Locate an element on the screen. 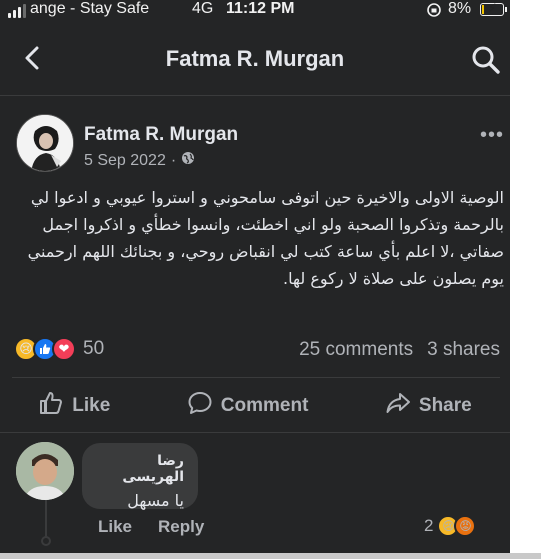  reaction-summary: 😢 ❤ 50 is located at coordinates (59, 349).